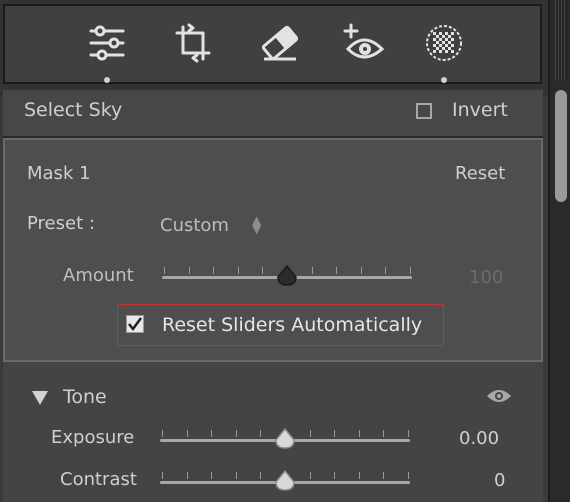 This screenshot has width=570, height=502. What do you see at coordinates (486, 277) in the screenshot?
I see `amount-value: 100` at bounding box center [486, 277].